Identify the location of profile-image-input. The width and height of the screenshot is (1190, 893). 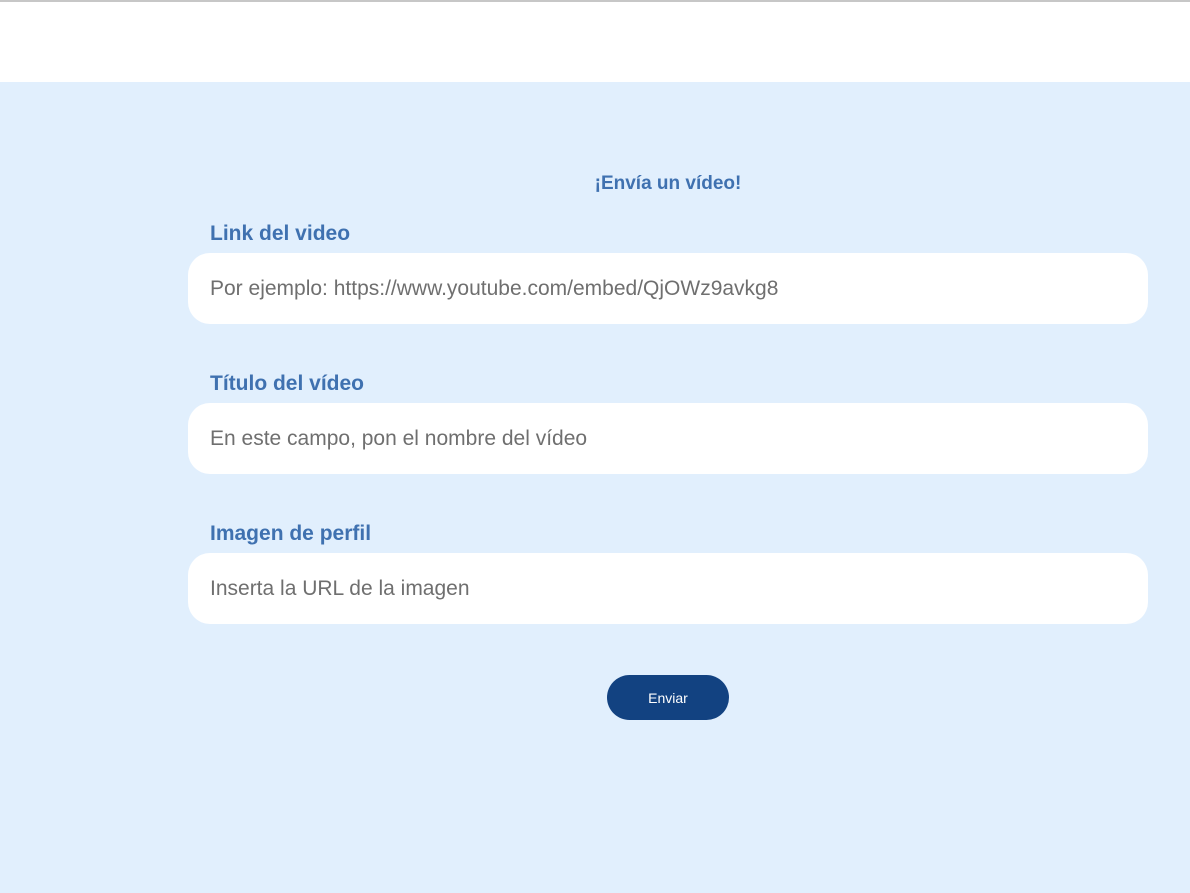
(668, 588).